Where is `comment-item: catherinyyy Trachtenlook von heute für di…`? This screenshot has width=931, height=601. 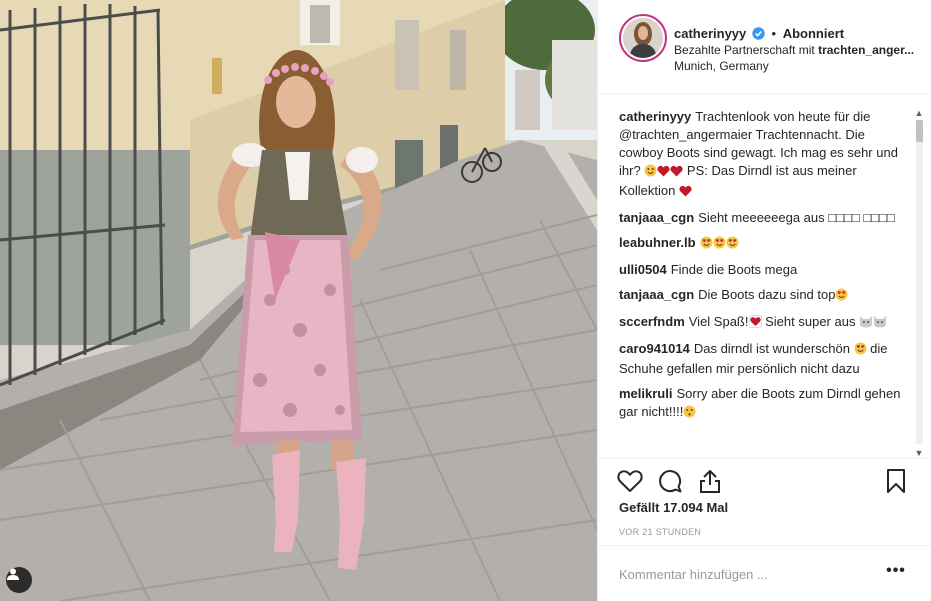 comment-item: catherinyyy Trachtenlook von heute für di… is located at coordinates (764, 155).